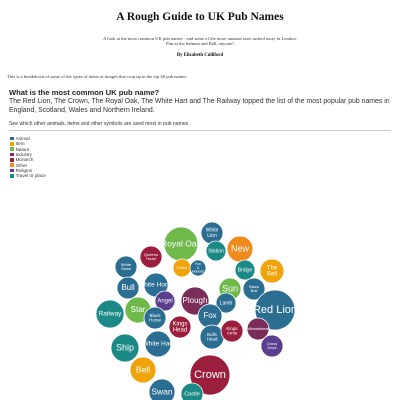 Image resolution: width=400 pixels, height=400 pixels. Describe the element at coordinates (164, 302) in the screenshot. I see `bubble-label: Angel` at that location.